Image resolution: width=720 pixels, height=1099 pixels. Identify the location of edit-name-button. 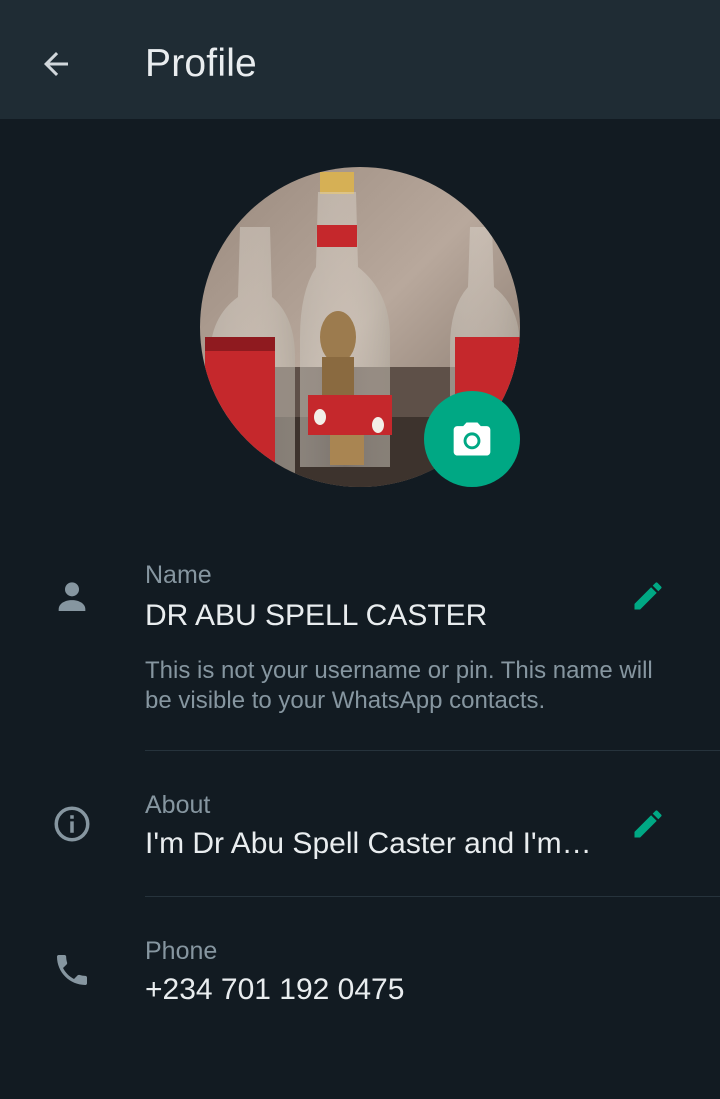
(648, 596).